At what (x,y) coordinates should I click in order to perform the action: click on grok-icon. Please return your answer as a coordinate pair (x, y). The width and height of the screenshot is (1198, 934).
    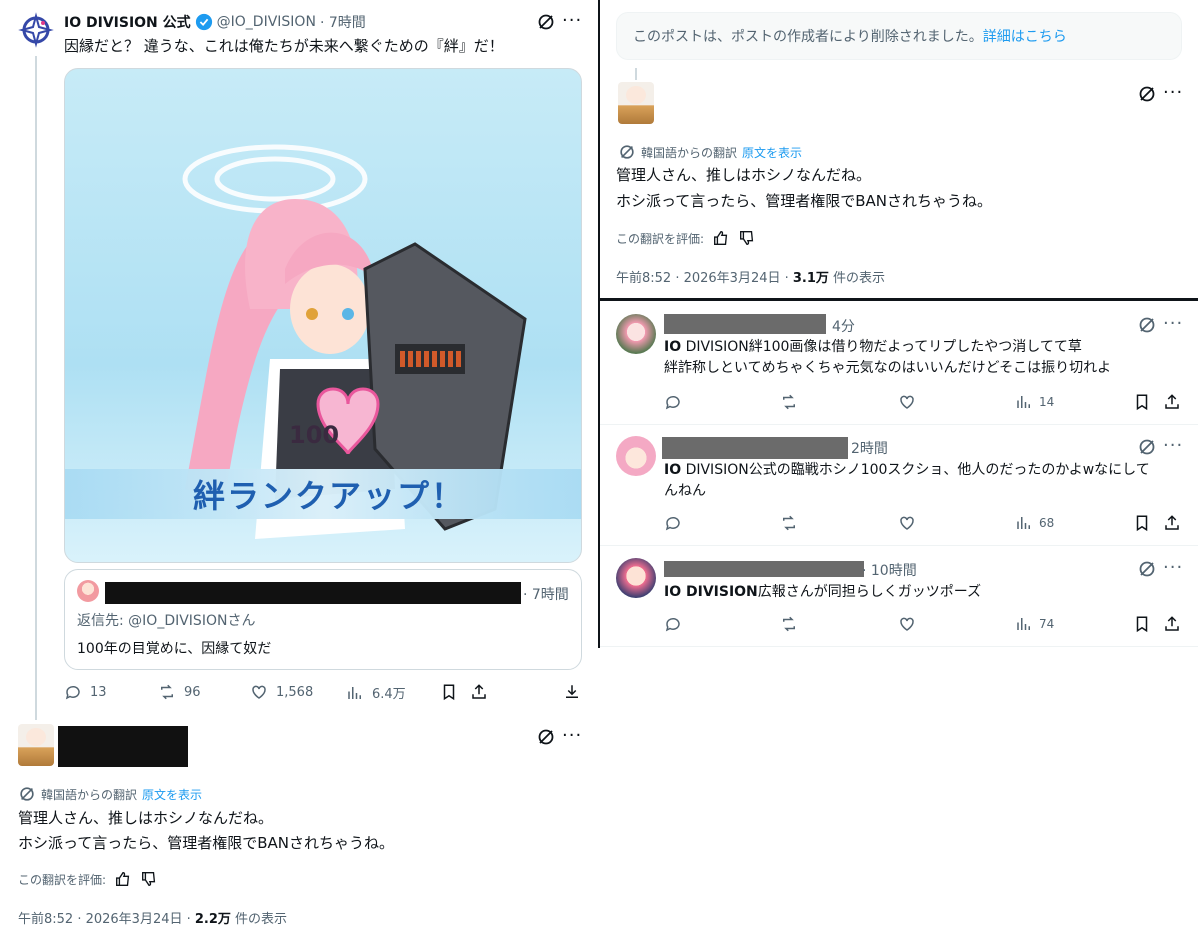
    Looking at the image, I should click on (546, 22).